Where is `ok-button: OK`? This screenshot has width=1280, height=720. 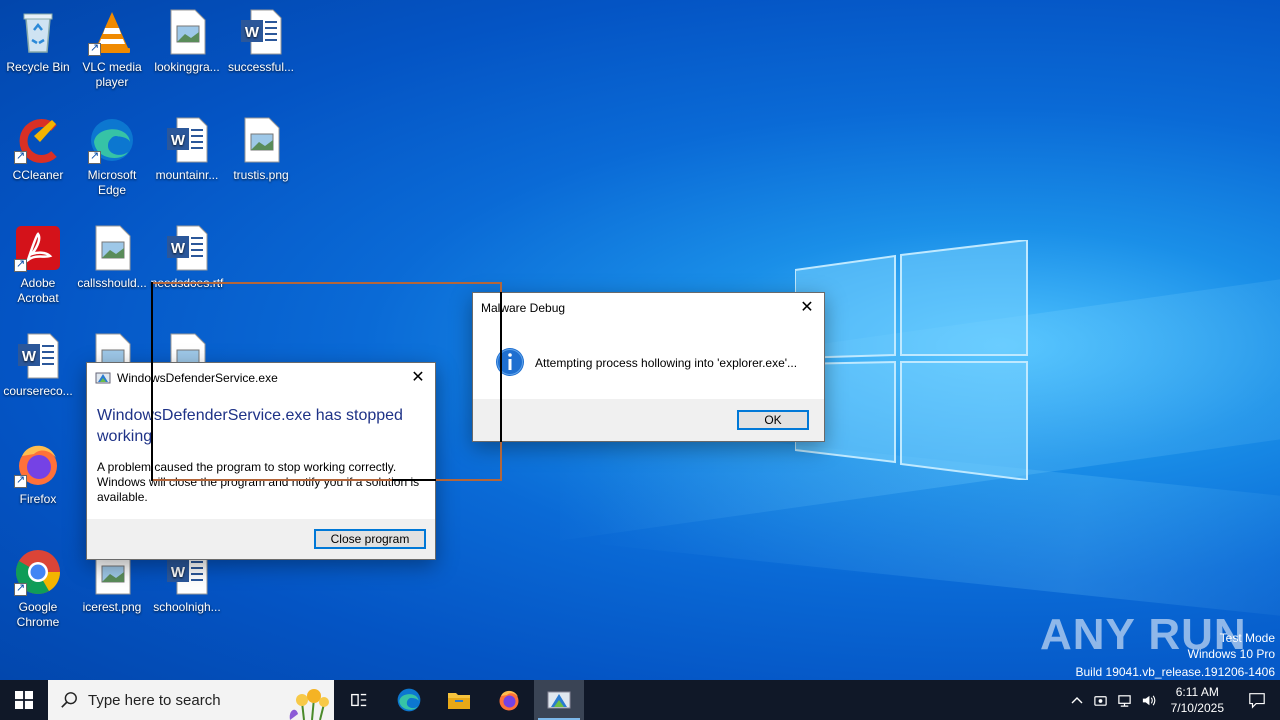 ok-button: OK is located at coordinates (773, 420).